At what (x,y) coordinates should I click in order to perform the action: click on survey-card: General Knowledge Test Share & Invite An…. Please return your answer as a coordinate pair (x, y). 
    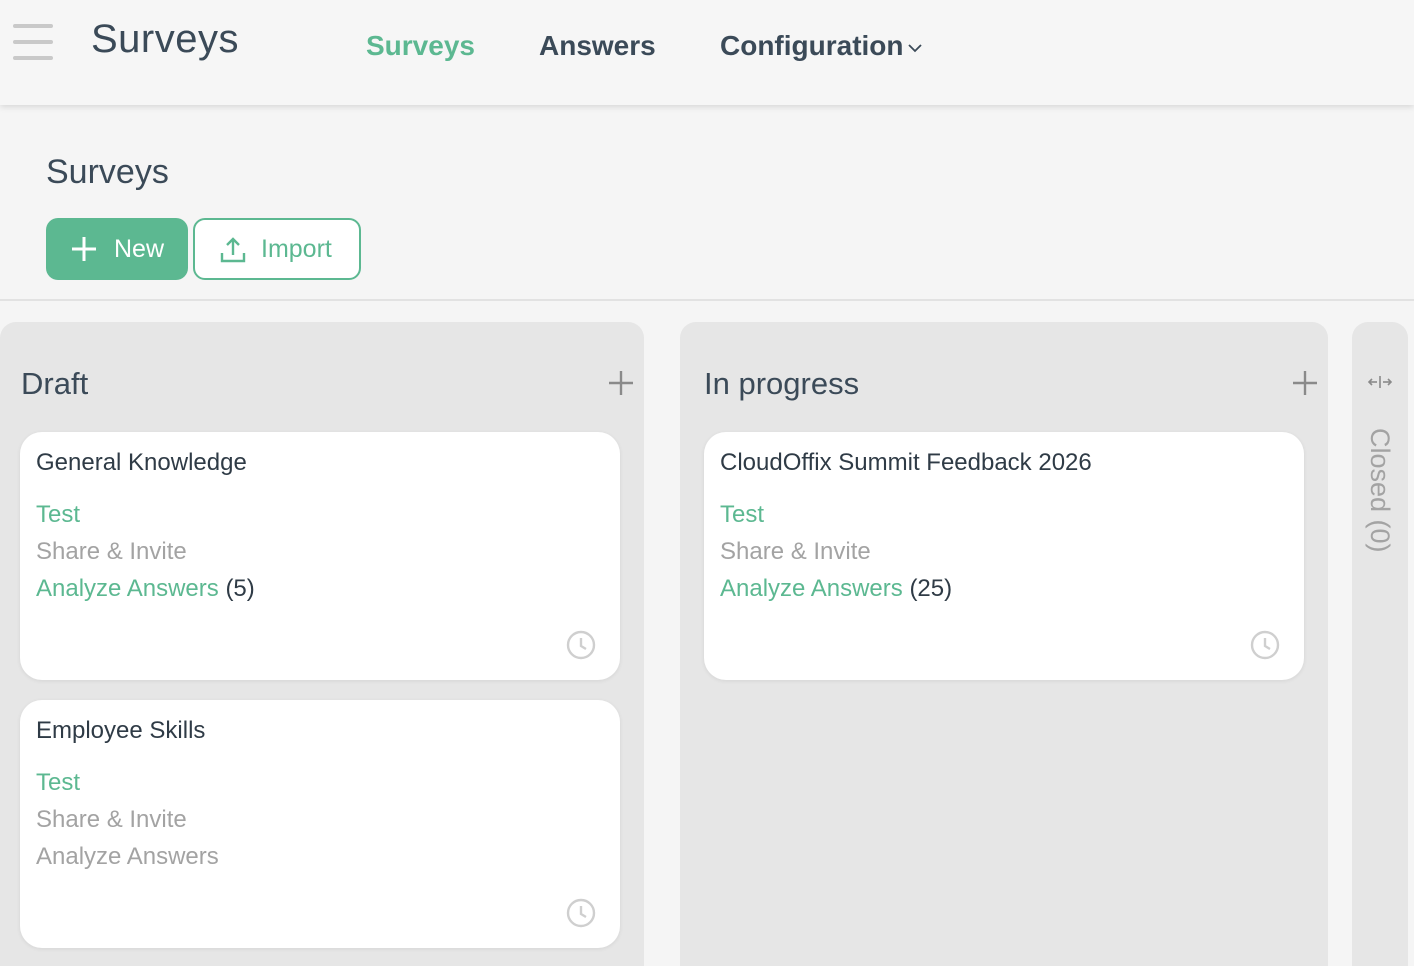
    Looking at the image, I should click on (320, 556).